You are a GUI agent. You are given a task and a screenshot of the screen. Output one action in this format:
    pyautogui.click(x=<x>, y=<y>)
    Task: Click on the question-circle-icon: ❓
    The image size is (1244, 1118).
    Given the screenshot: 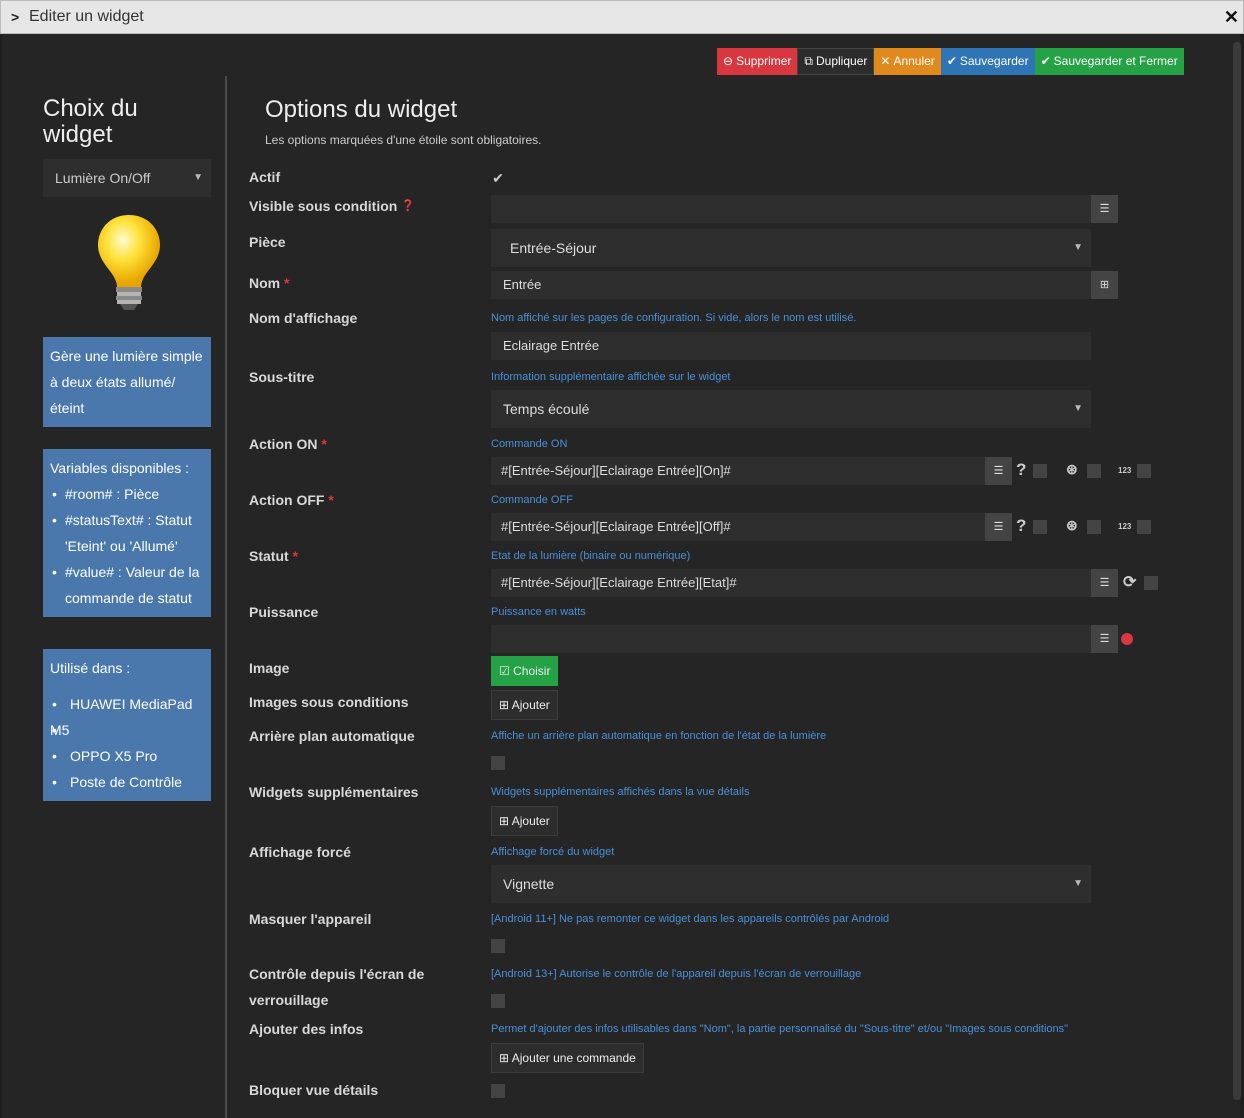 What is the action you would take?
    pyautogui.click(x=408, y=206)
    